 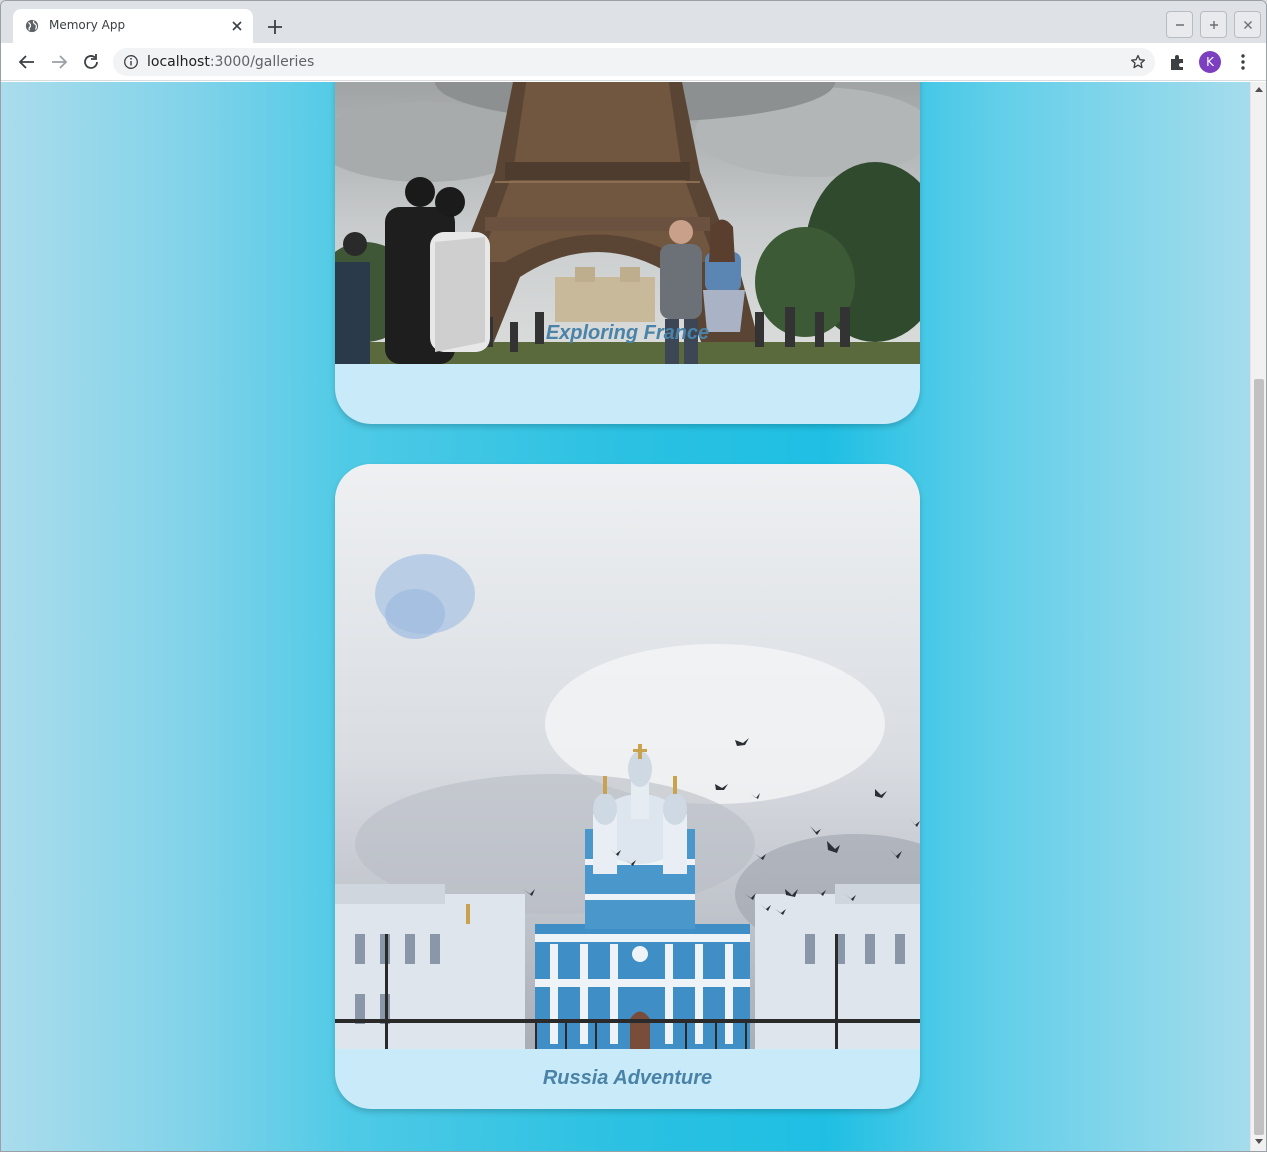 I want to click on tab-strip: Memory App, so click(x=633, y=22).